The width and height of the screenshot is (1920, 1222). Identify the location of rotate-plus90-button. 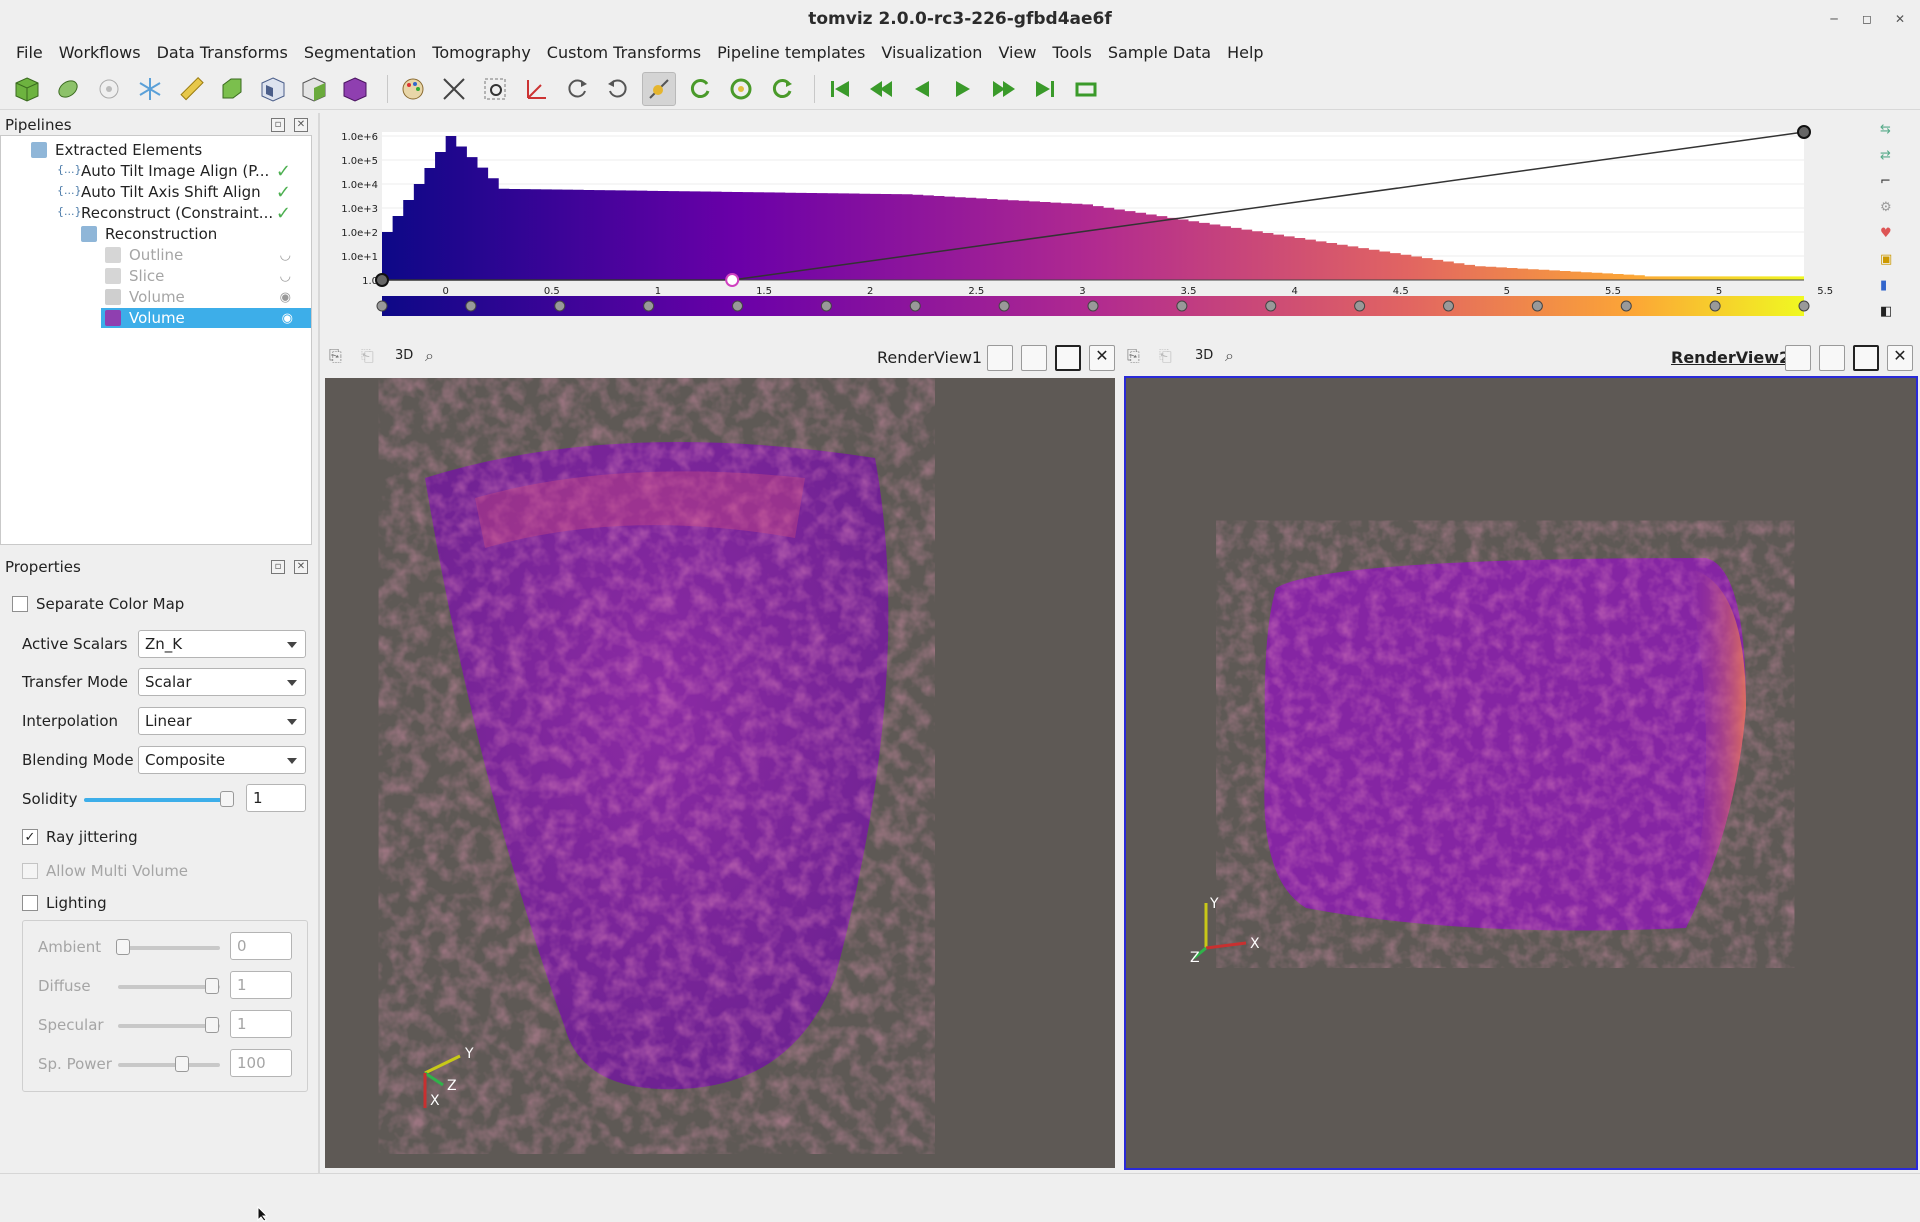
(577, 89).